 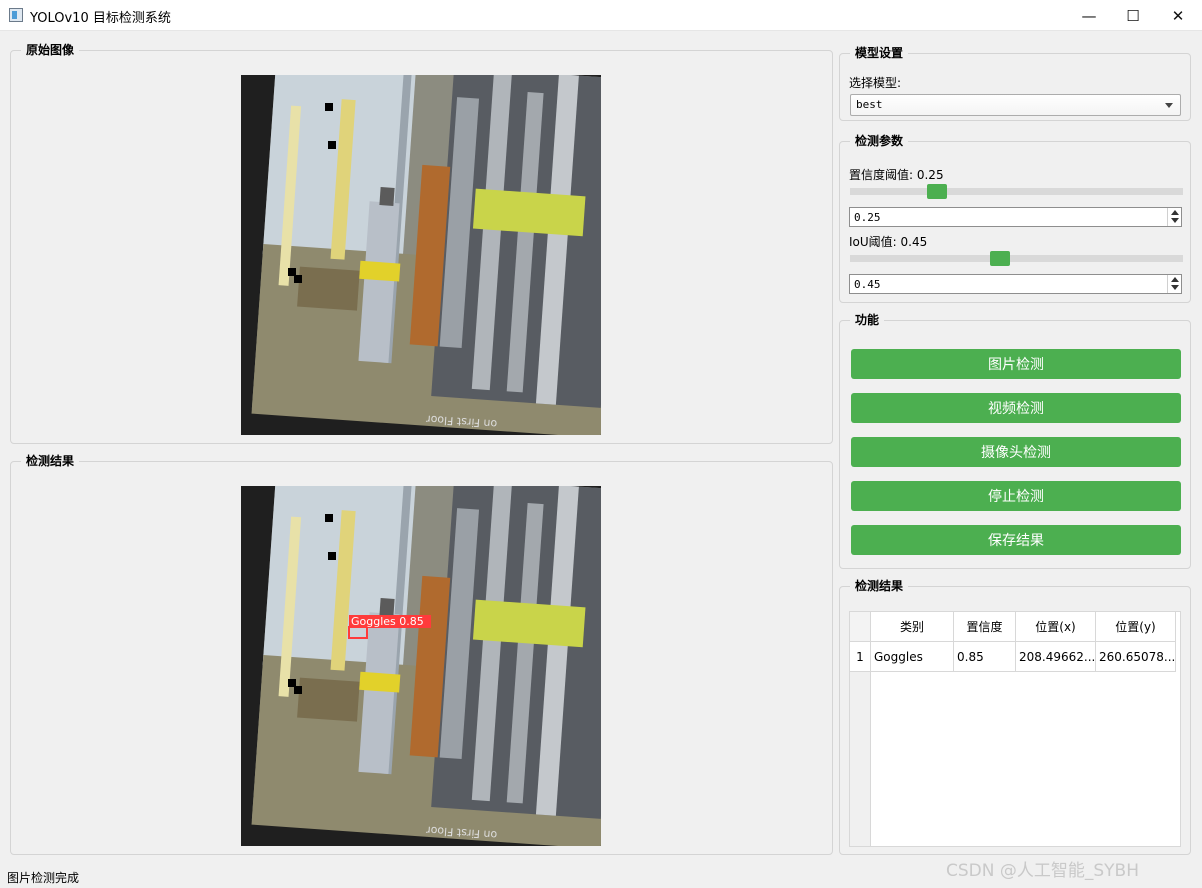 I want to click on confidence-slider, so click(x=1016, y=191).